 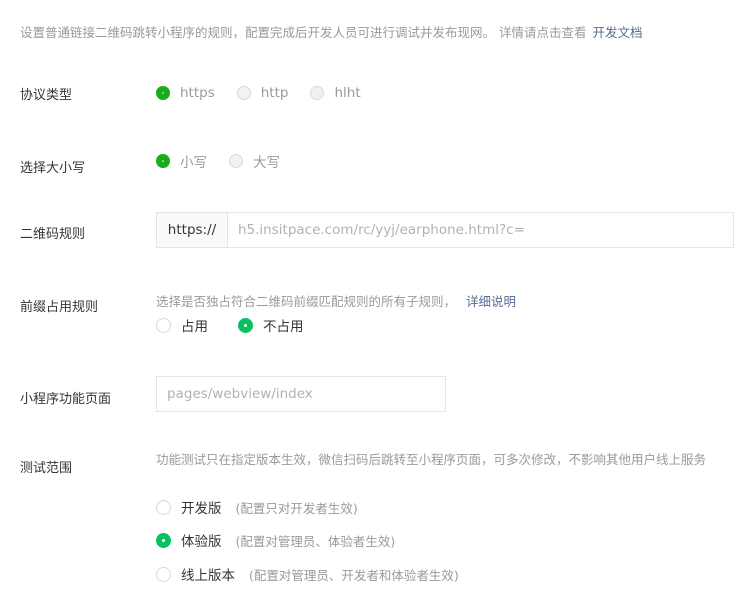 I want to click on prefix-rule-label: 前缀占用规则, so click(x=59, y=307).